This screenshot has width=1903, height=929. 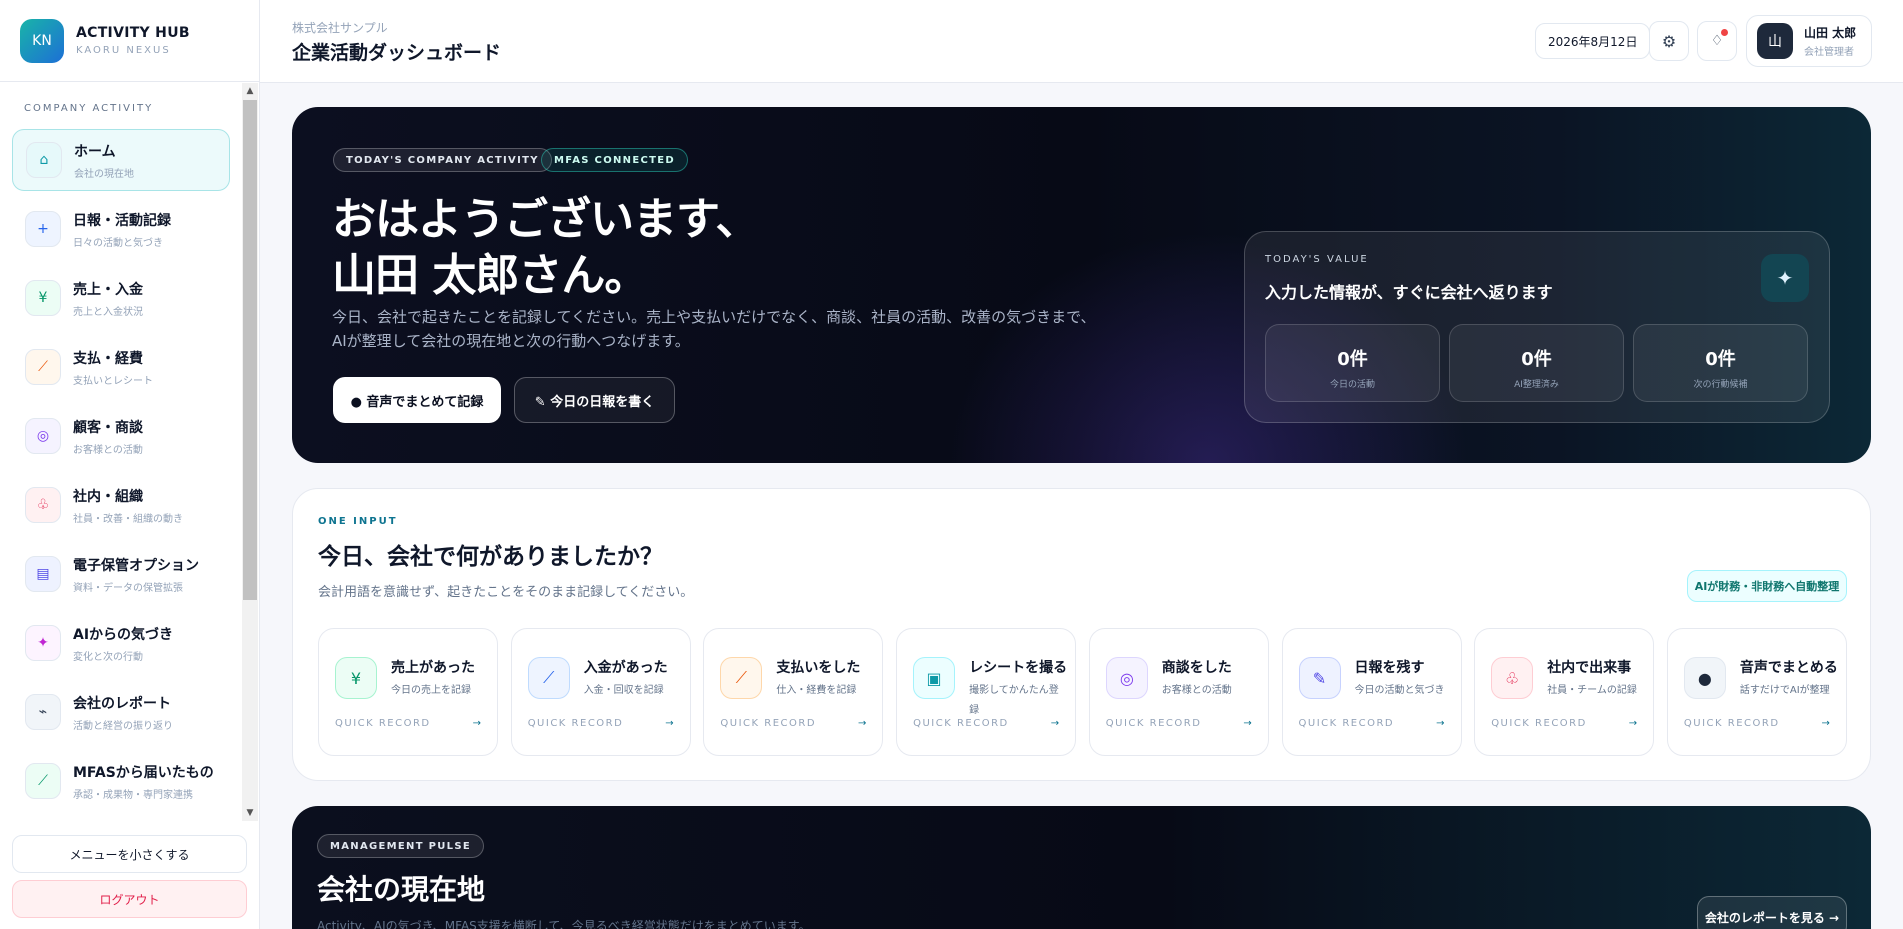 I want to click on sidebar-item-label: 顧客・商談, so click(x=108, y=427).